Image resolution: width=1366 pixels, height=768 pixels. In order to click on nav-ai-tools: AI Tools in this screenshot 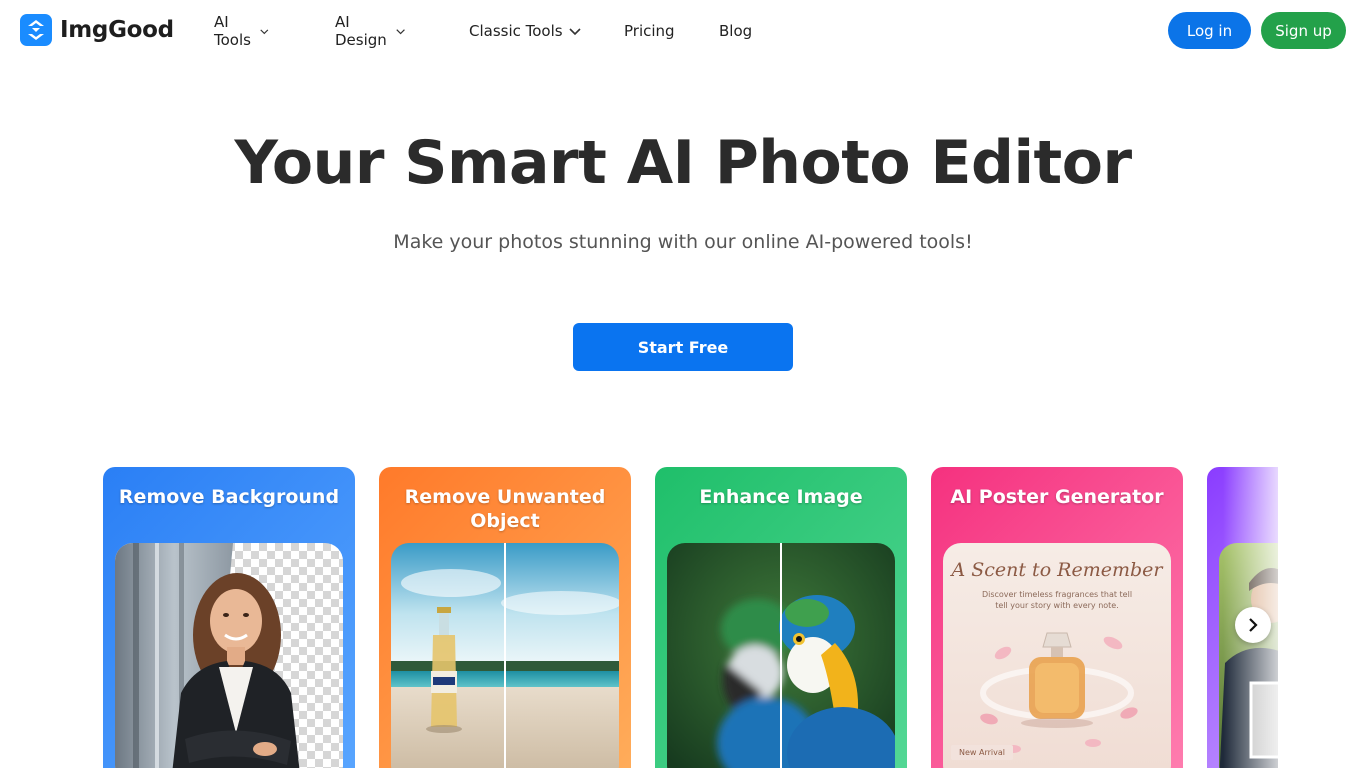, I will do `click(241, 31)`.